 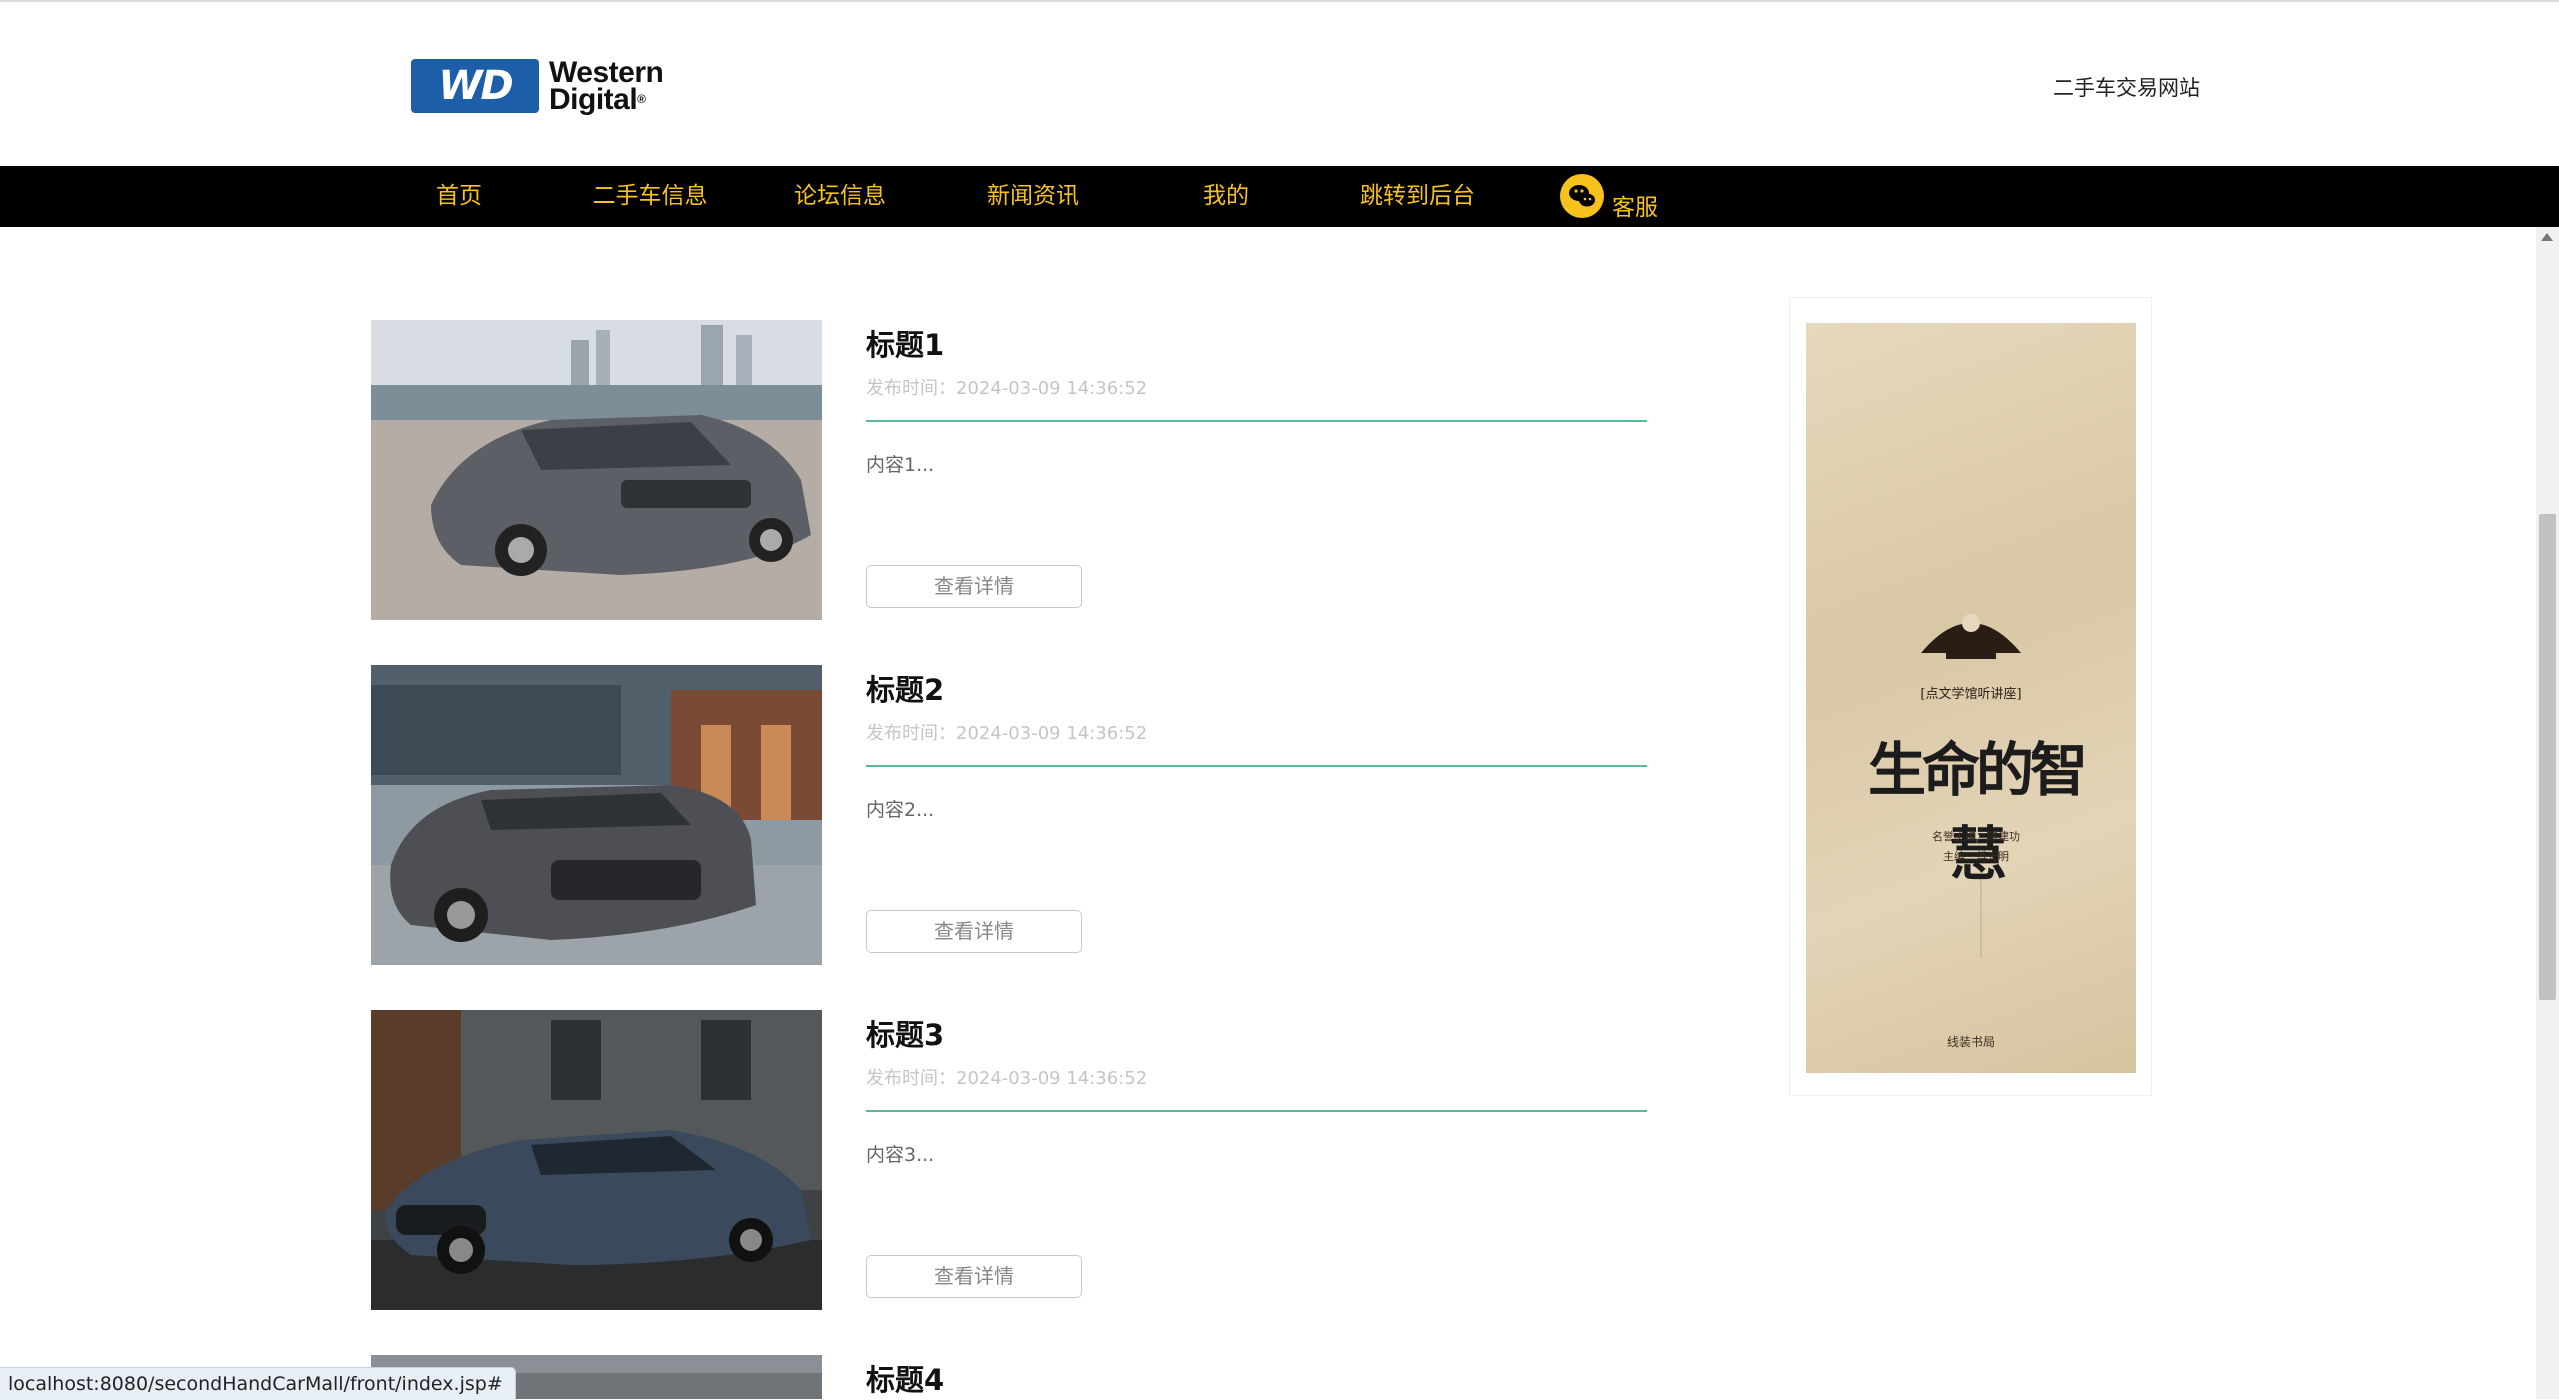 What do you see at coordinates (905, 1033) in the screenshot?
I see `news-title: 标题3` at bounding box center [905, 1033].